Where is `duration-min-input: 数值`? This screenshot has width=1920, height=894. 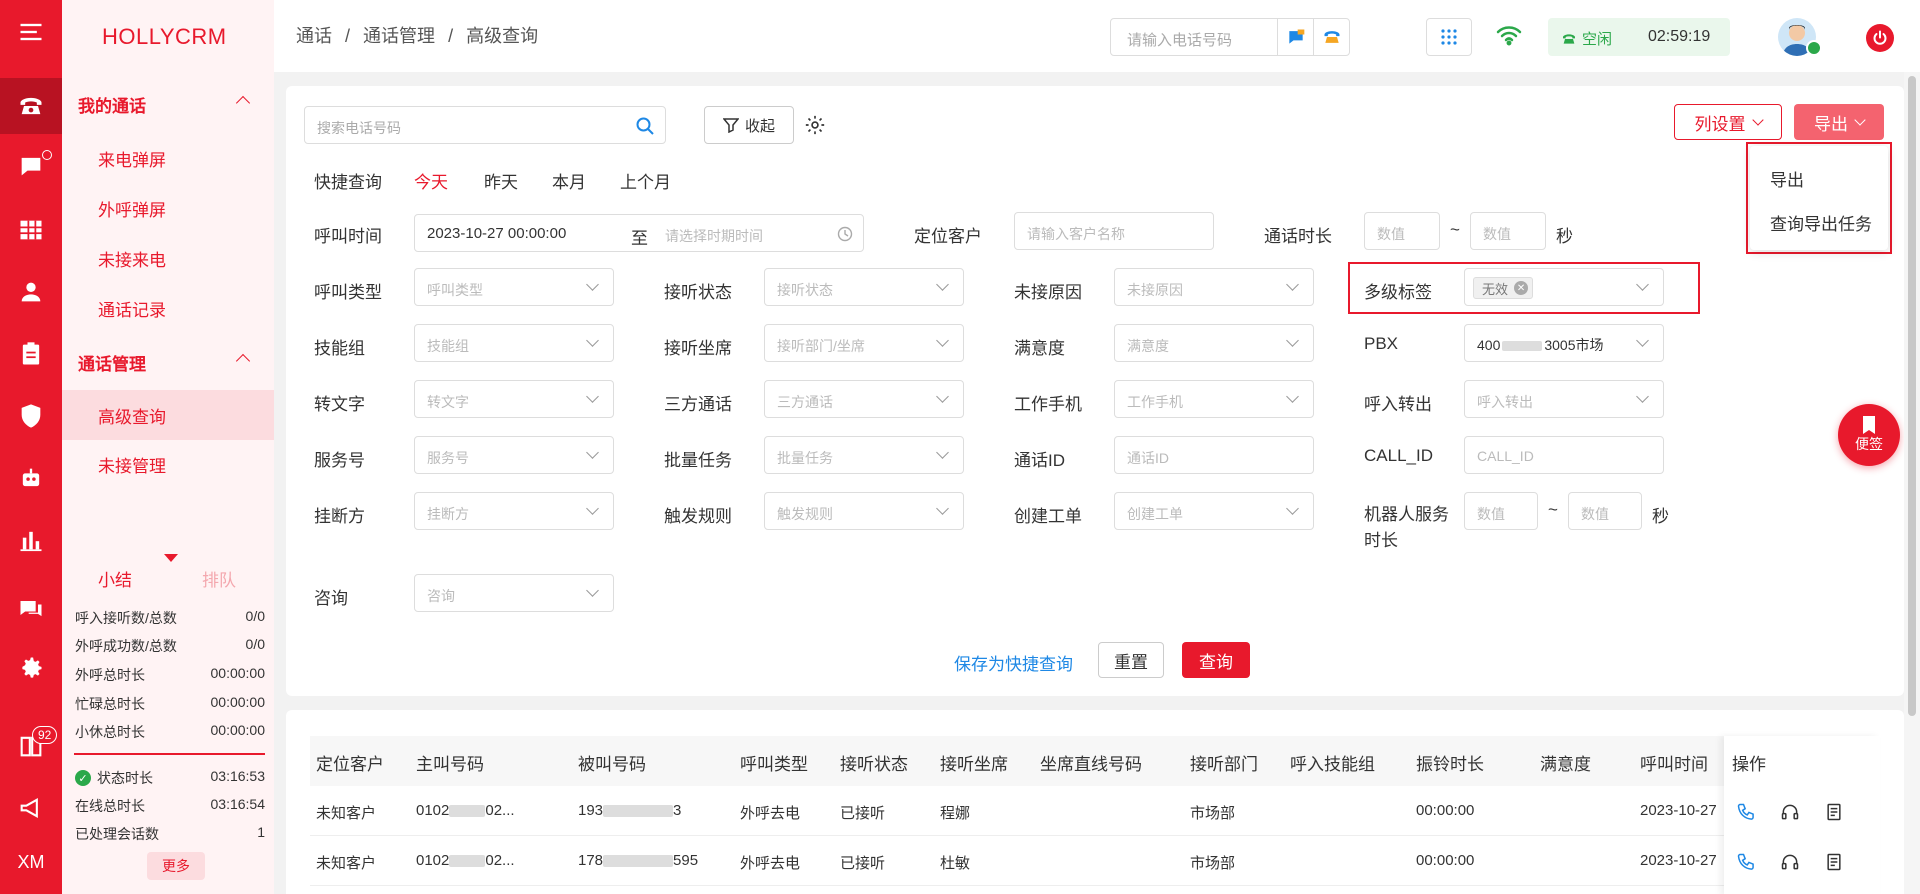
duration-min-input: 数值 is located at coordinates (1402, 231).